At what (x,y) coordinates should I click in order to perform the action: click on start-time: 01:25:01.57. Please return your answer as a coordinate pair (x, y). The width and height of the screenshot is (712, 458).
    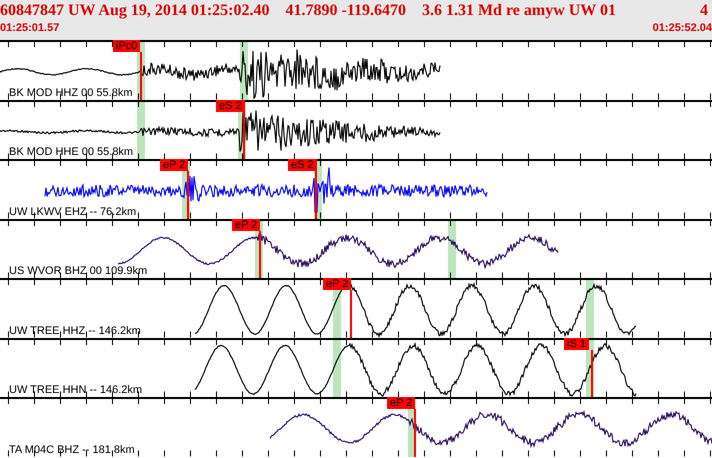
    Looking at the image, I should click on (30, 28).